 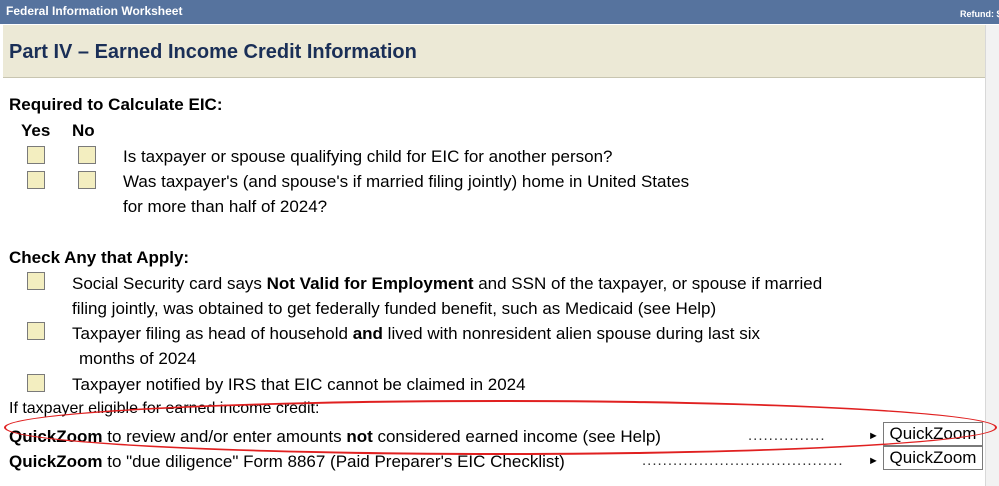 I want to click on quickzoom-row2-bold: QuickZoom, so click(x=56, y=461).